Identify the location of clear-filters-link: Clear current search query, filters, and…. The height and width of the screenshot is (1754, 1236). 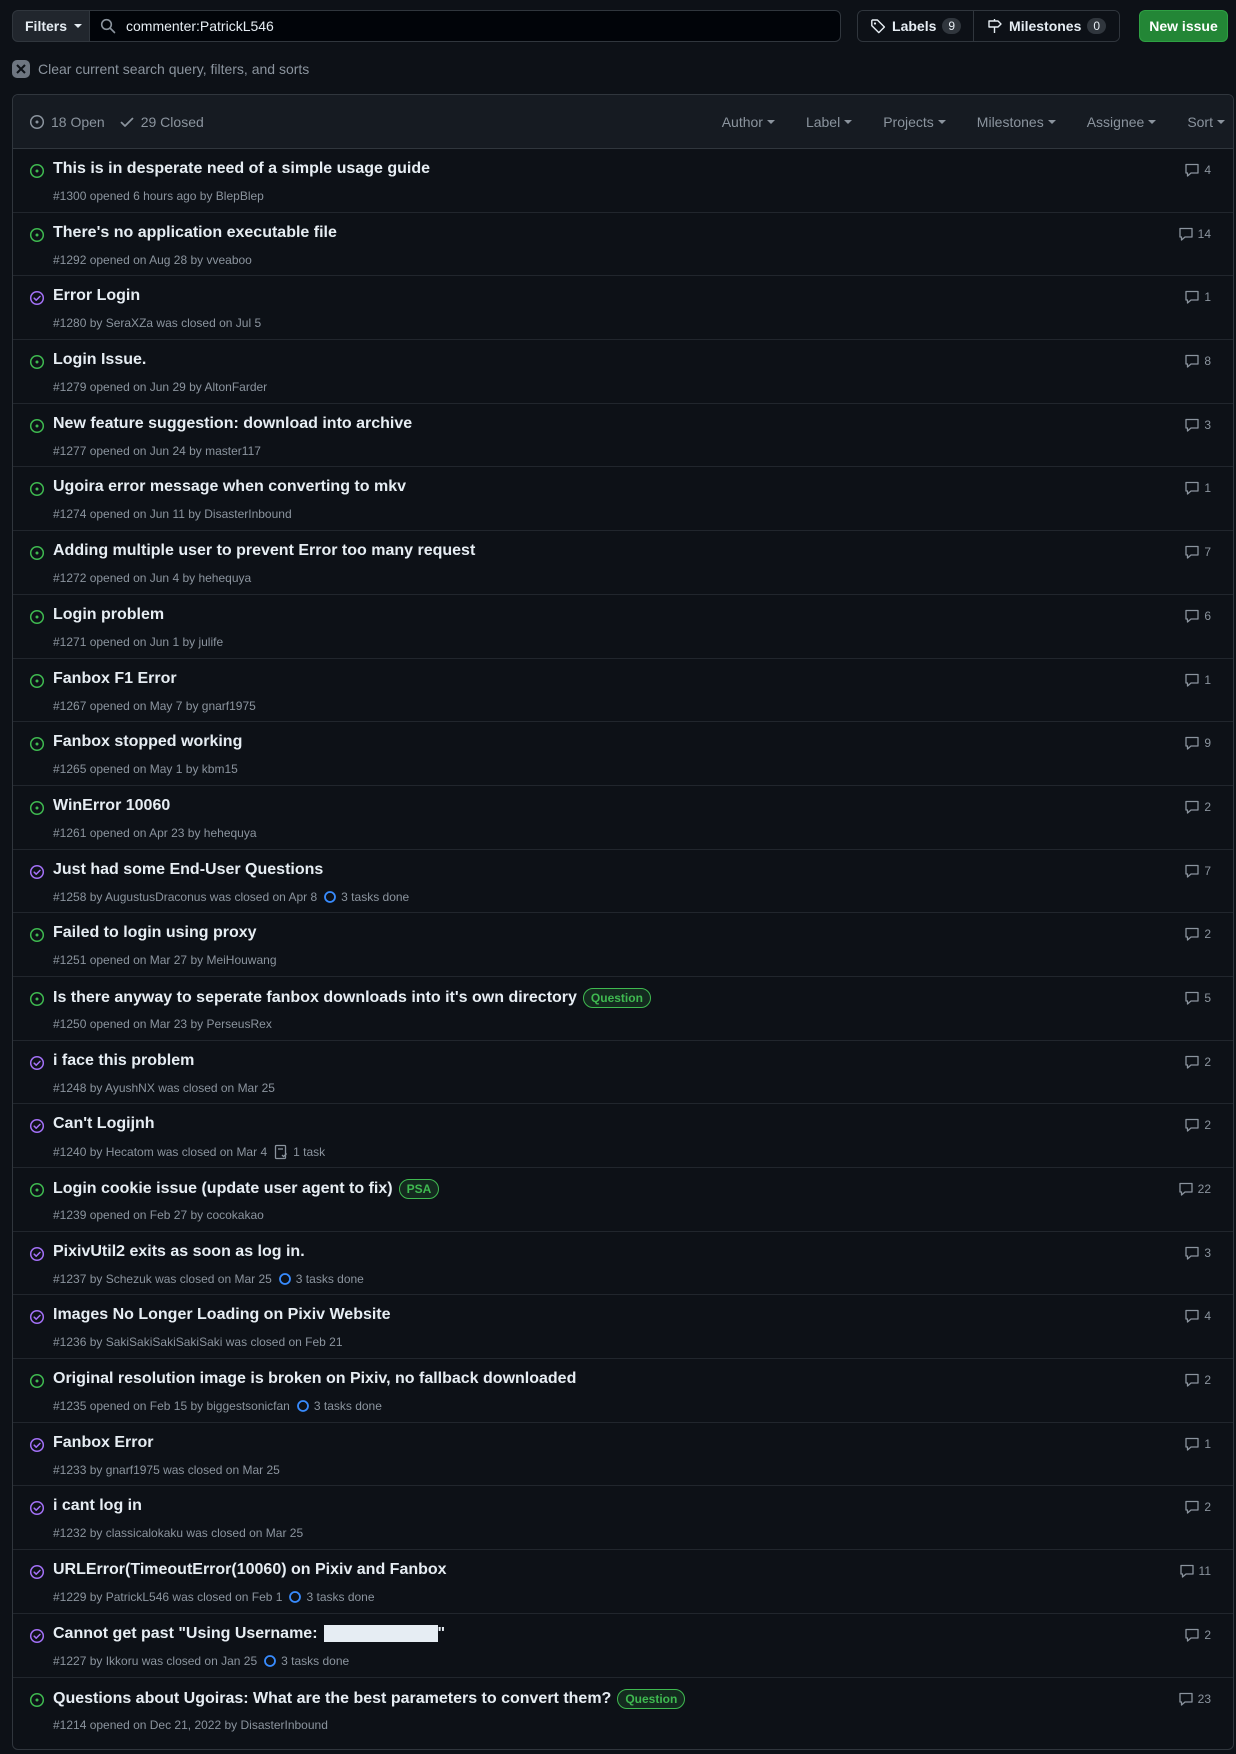
(160, 69).